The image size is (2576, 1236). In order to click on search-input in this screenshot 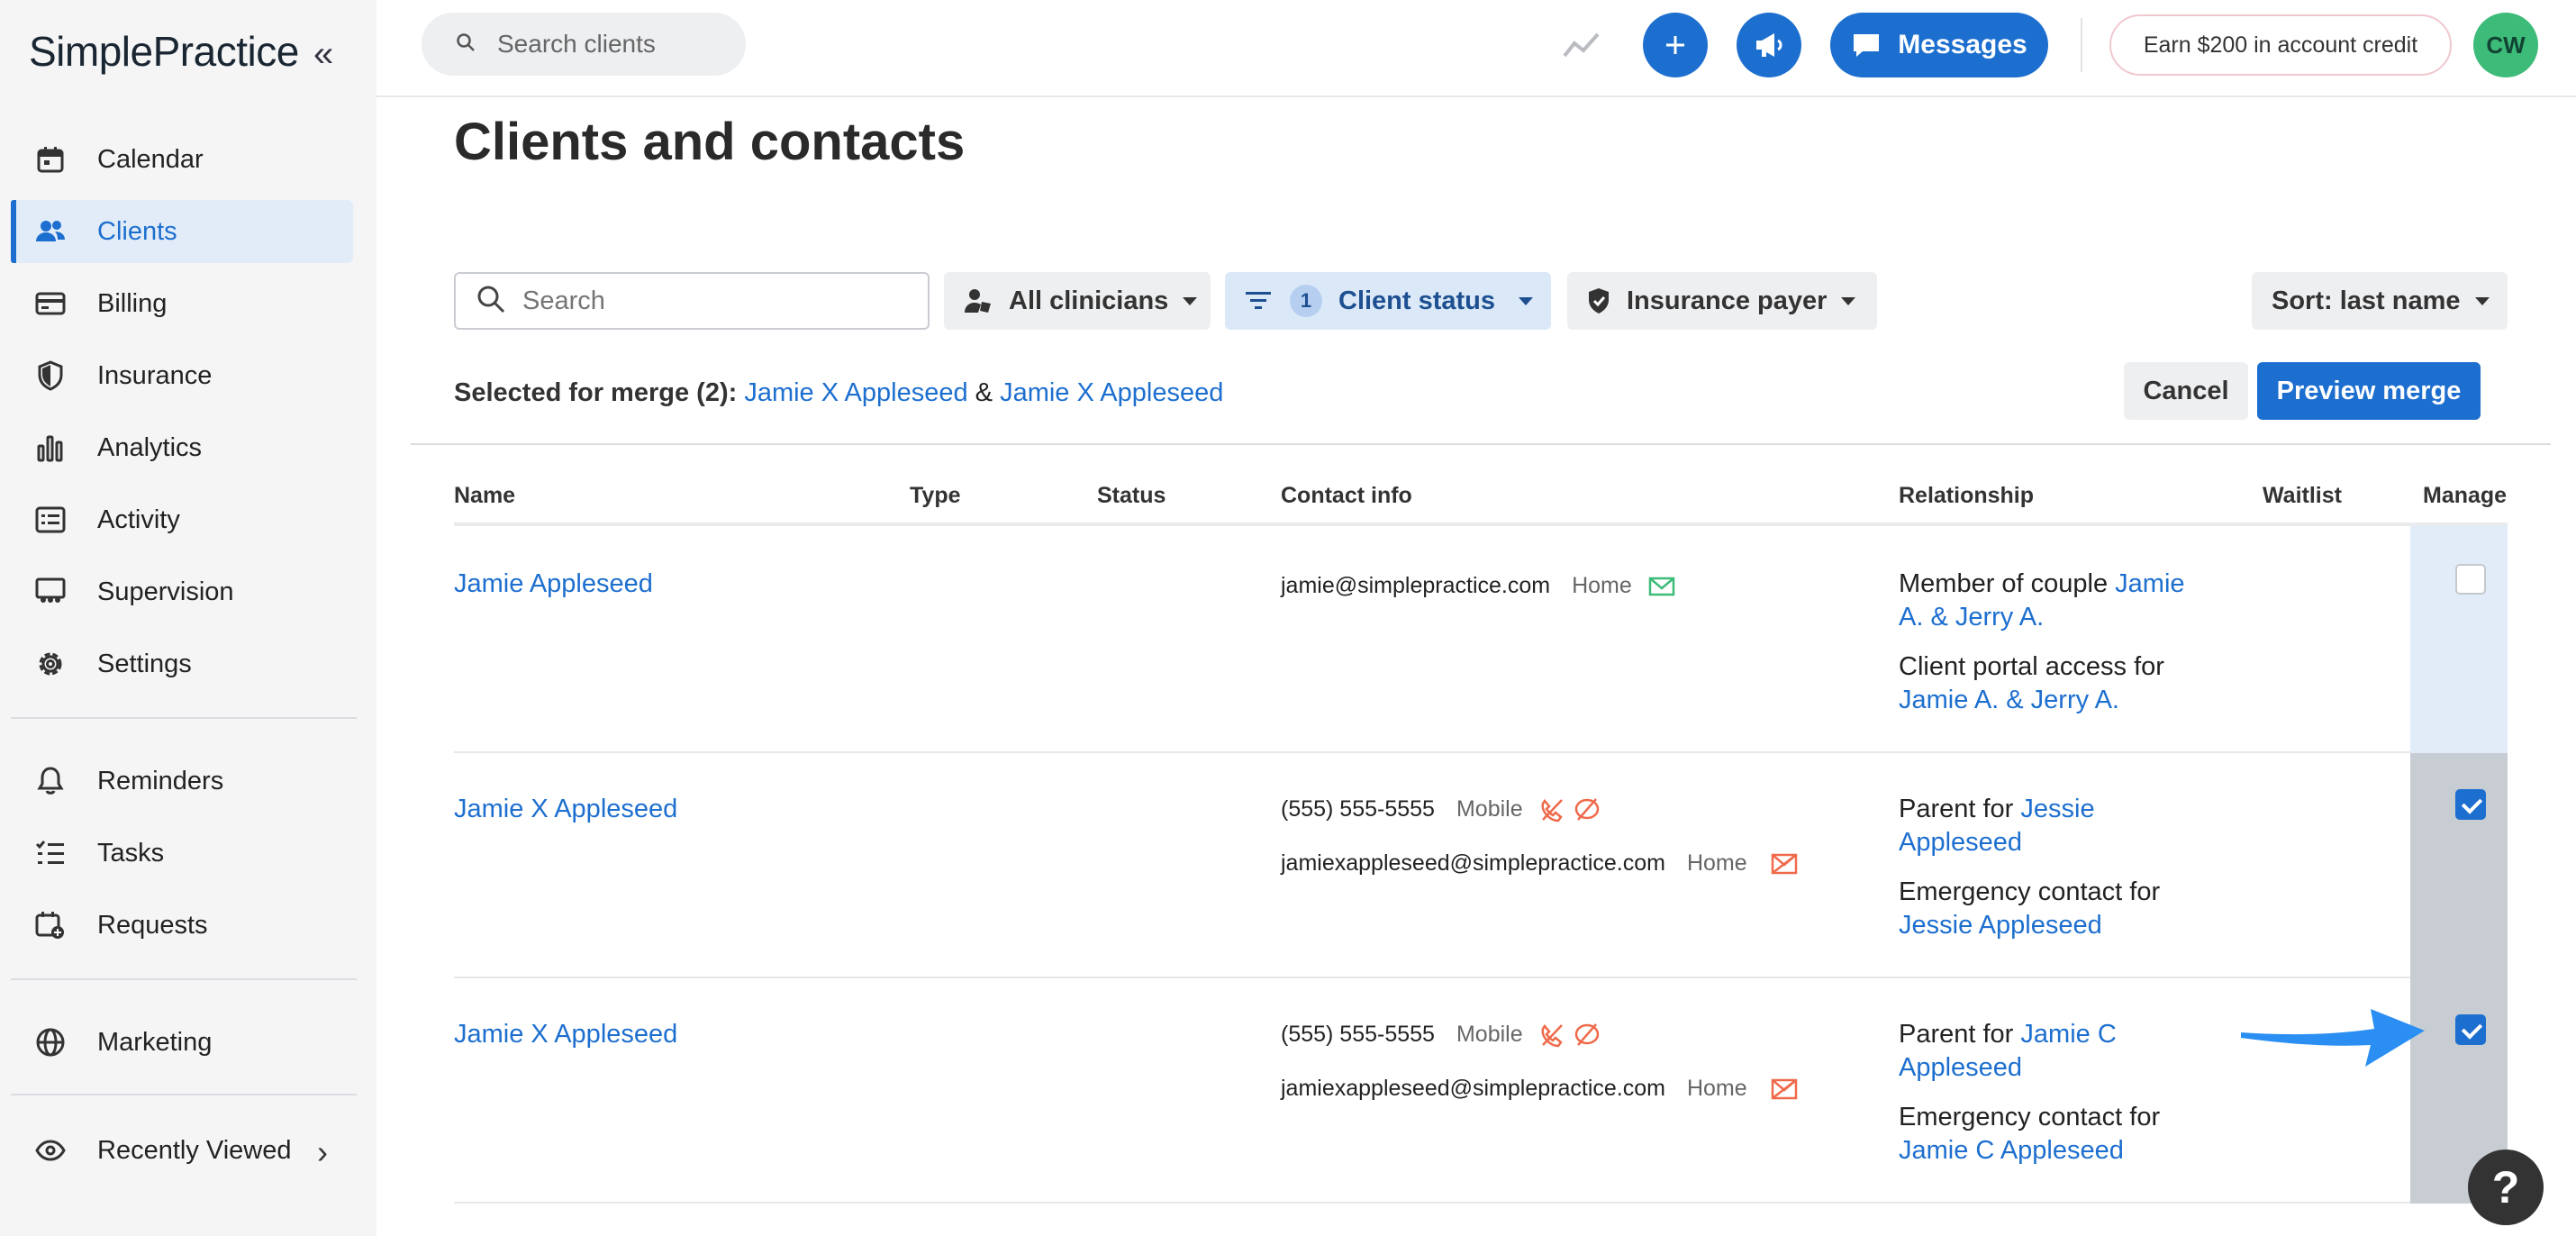, I will do `click(721, 301)`.